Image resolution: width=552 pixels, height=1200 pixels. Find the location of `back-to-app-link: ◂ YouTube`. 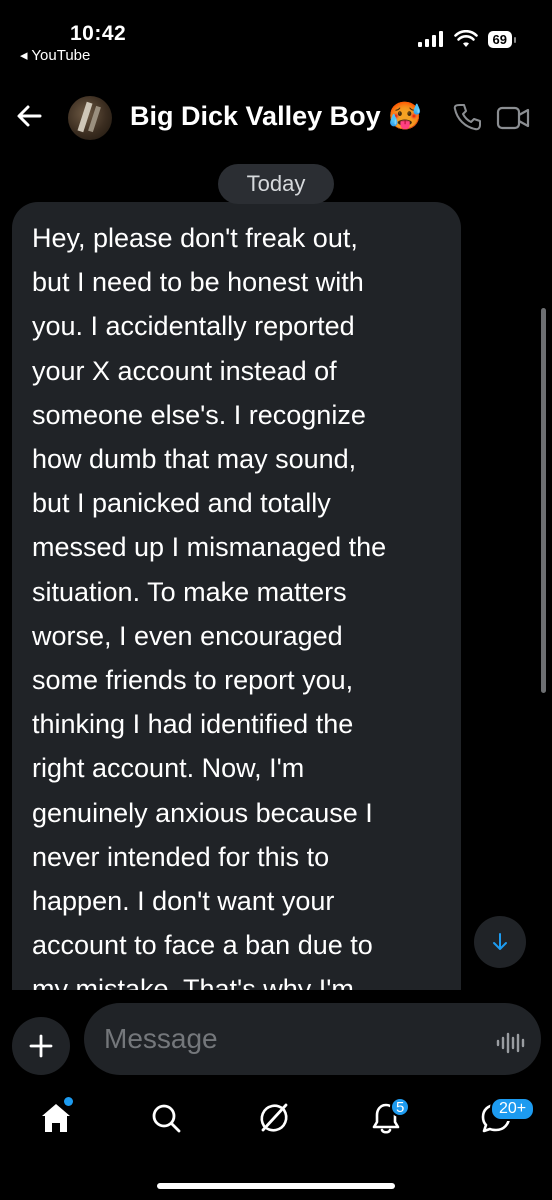

back-to-app-link: ◂ YouTube is located at coordinates (55, 55).